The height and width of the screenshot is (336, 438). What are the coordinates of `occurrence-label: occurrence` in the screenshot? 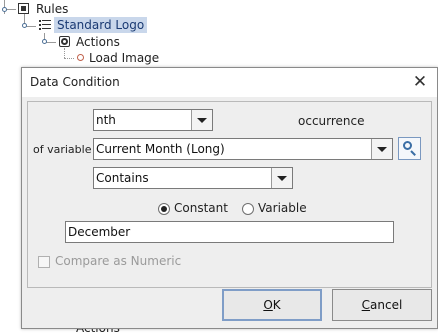 It's located at (331, 121).